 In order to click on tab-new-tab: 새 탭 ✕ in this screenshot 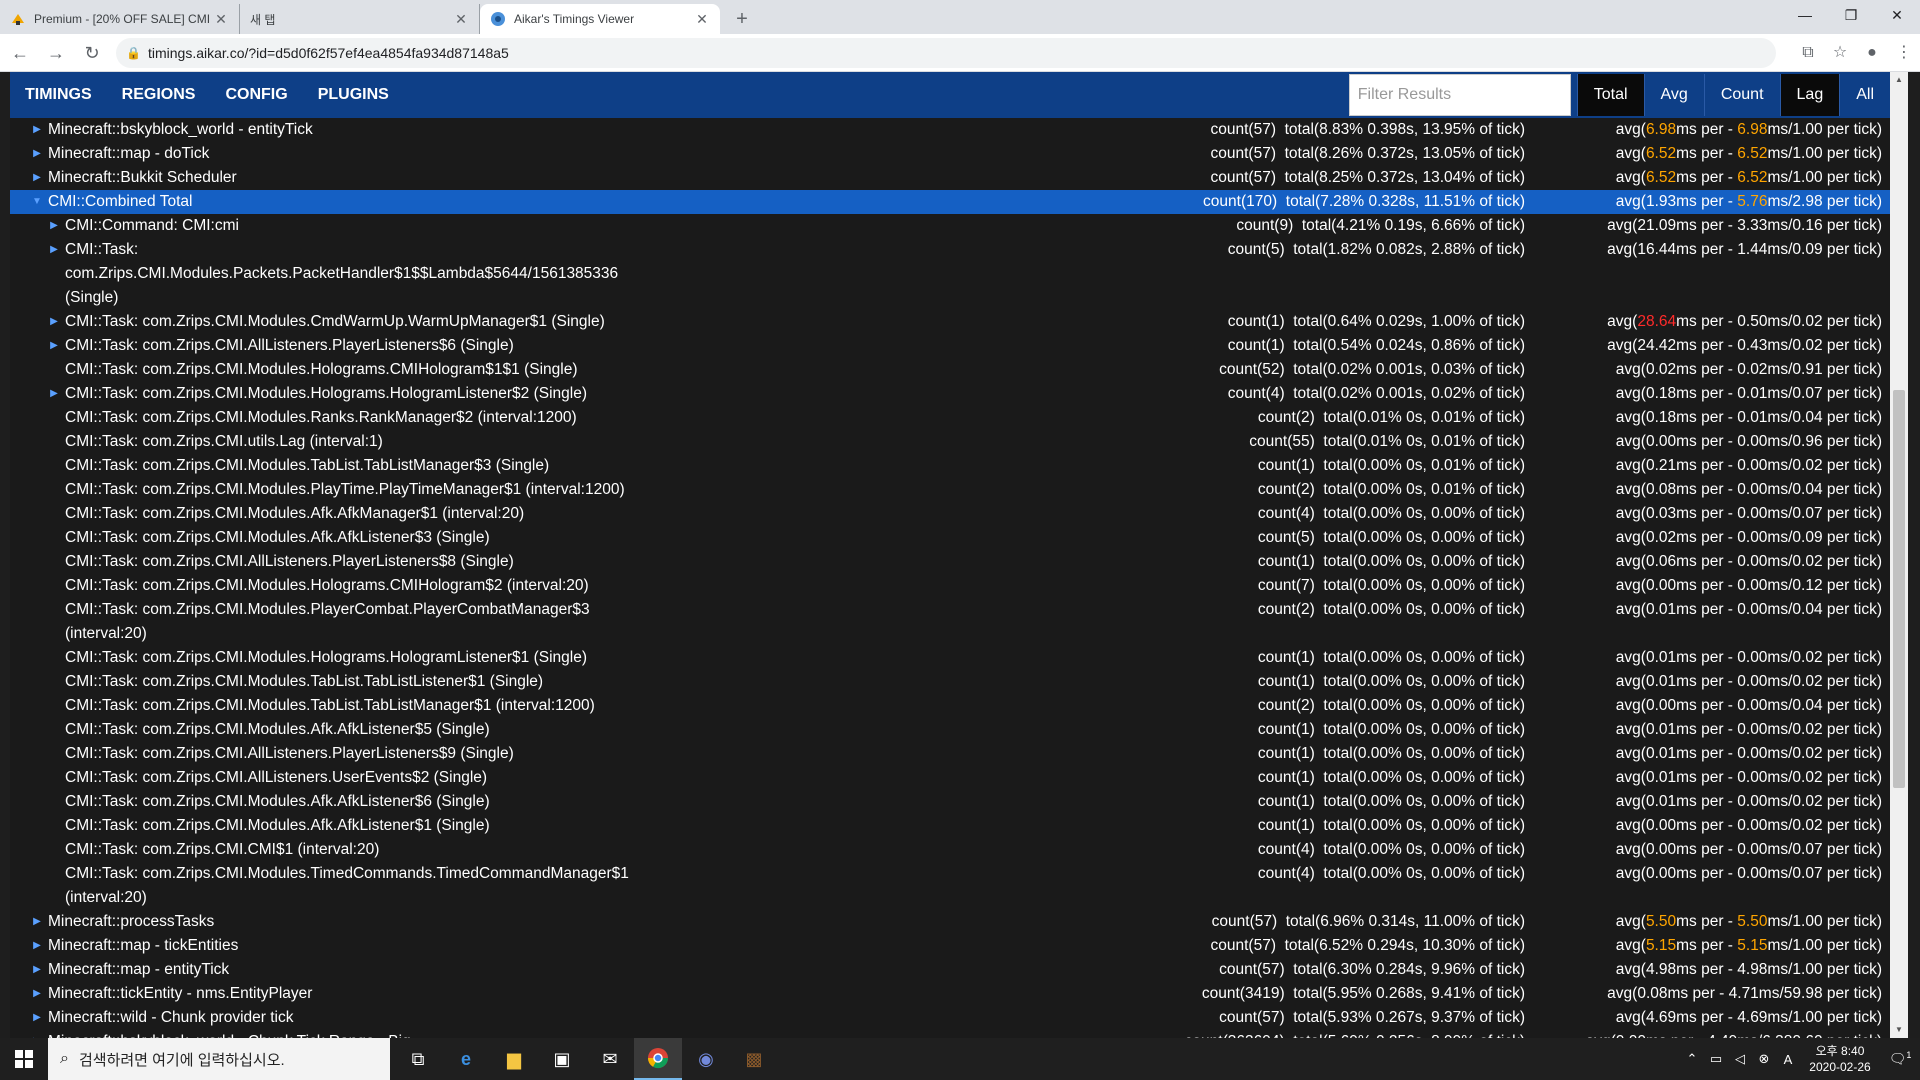, I will do `click(360, 19)`.